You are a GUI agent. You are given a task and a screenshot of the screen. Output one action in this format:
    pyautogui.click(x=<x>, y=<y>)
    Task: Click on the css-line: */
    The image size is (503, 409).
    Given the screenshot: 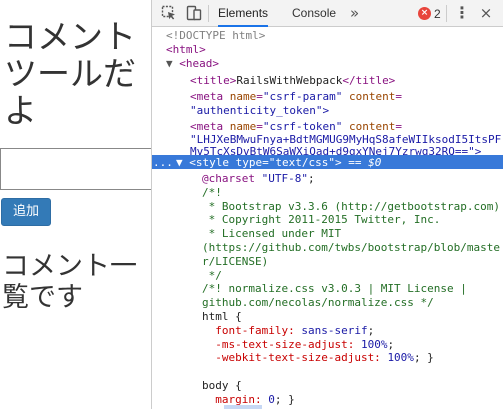 What is the action you would take?
    pyautogui.click(x=212, y=275)
    